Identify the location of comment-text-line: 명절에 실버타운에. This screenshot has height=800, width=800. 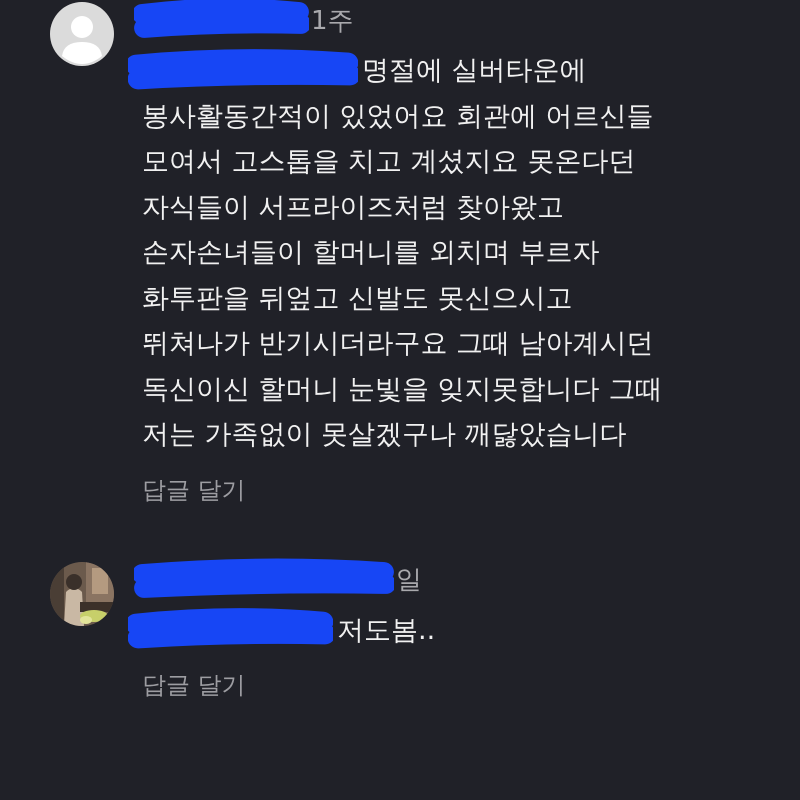
(474, 71).